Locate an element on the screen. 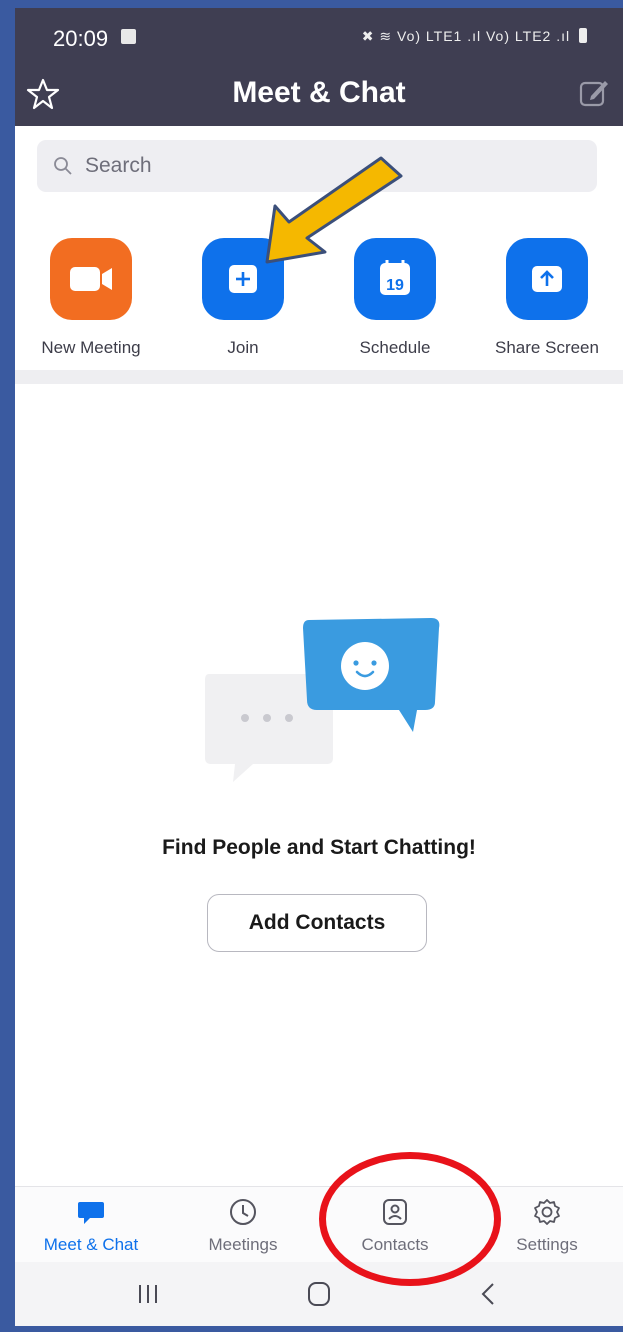 The height and width of the screenshot is (1332, 623). tab-meetings: Meetings is located at coordinates (243, 1226).